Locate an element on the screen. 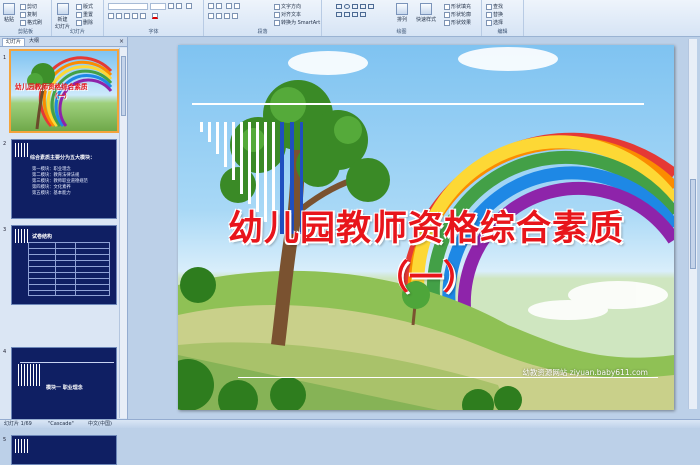 This screenshot has width=700, height=465. strikethrough-button is located at coordinates (135, 16).